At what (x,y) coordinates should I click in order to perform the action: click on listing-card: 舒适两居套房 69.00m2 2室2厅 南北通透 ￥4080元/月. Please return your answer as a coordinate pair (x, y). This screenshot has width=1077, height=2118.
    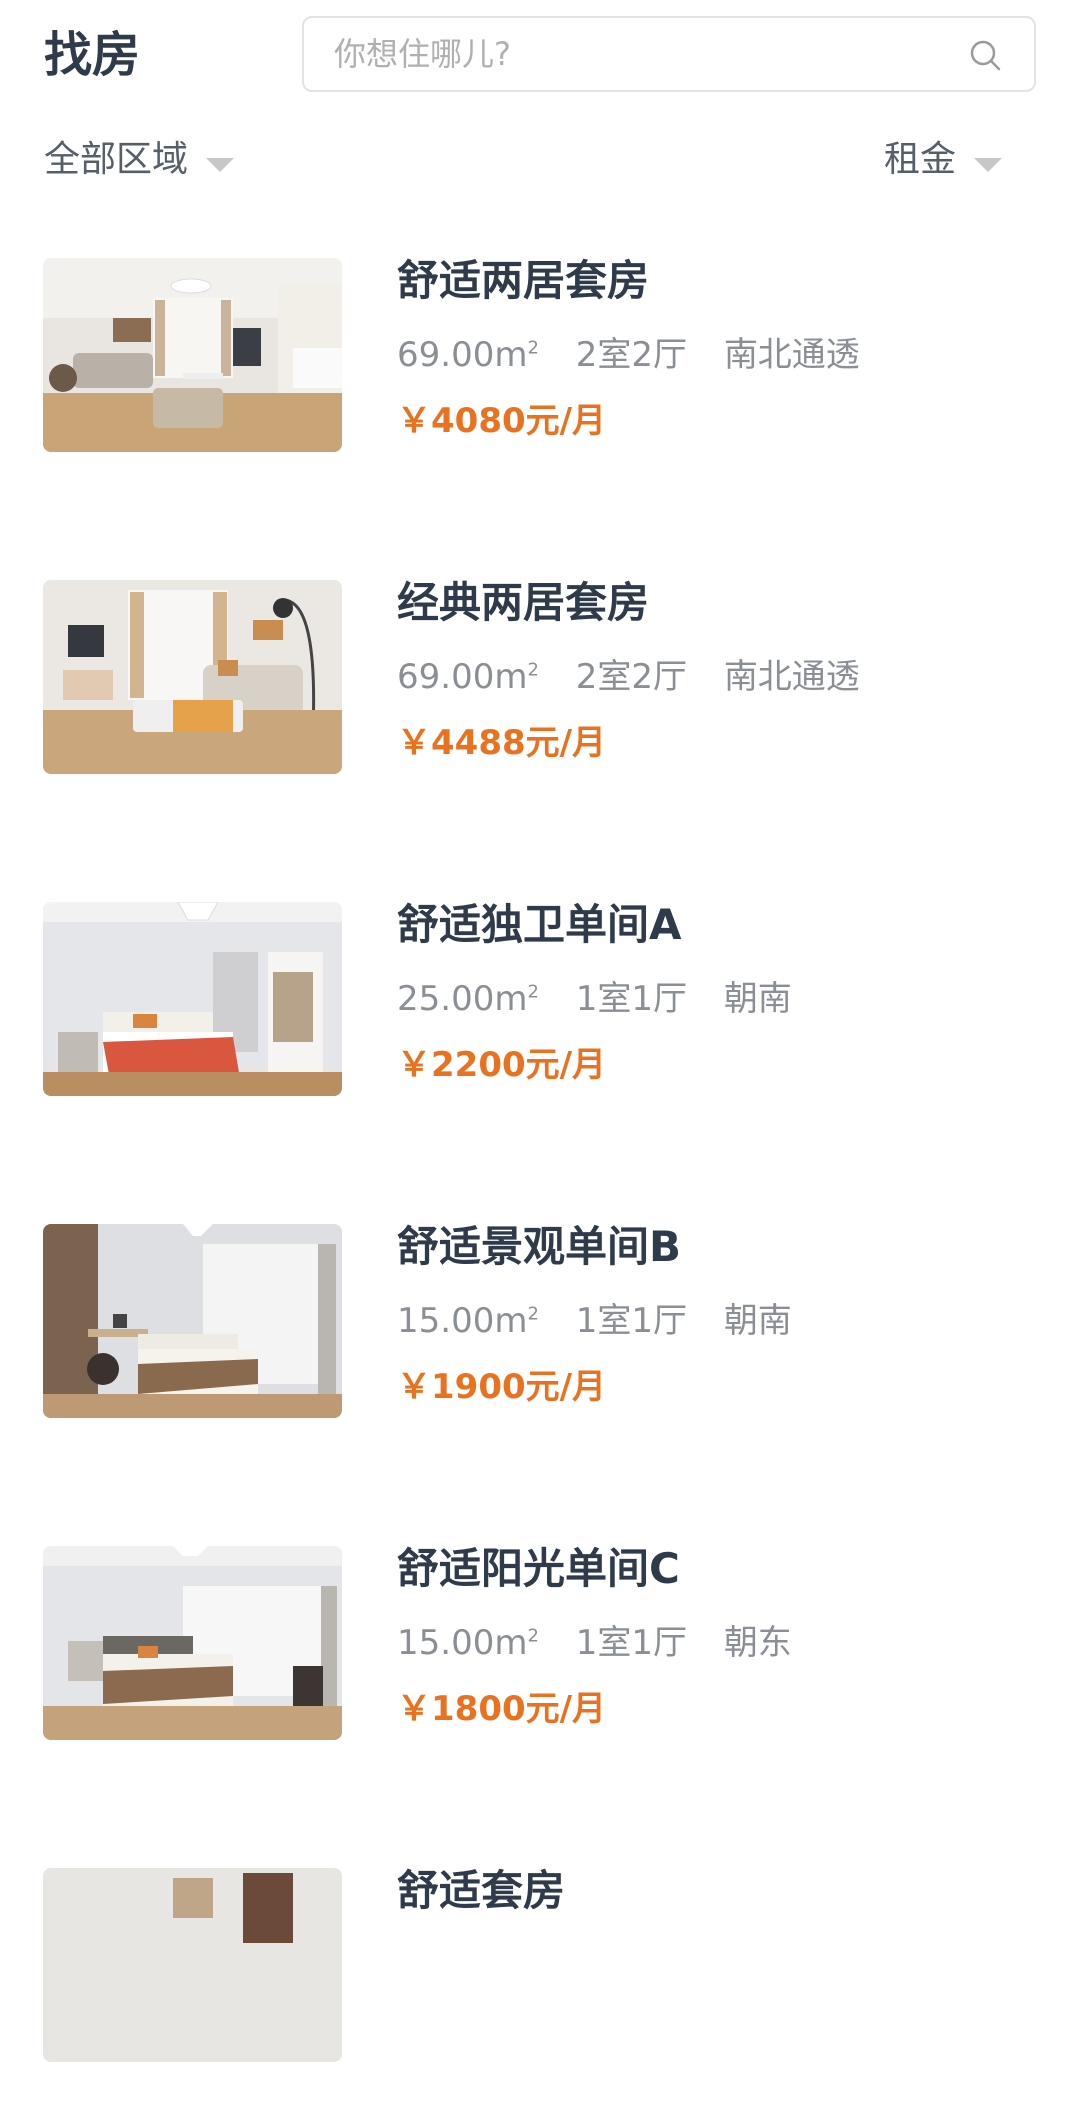
    Looking at the image, I should click on (538, 382).